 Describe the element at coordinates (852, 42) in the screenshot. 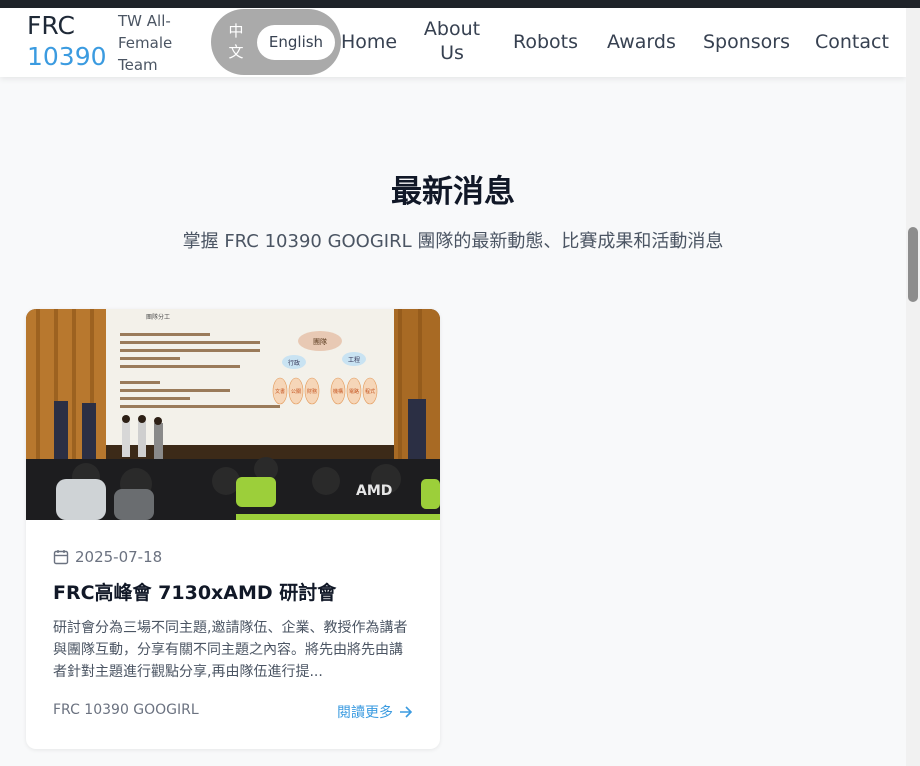

I see `nav-contact: Contact` at that location.